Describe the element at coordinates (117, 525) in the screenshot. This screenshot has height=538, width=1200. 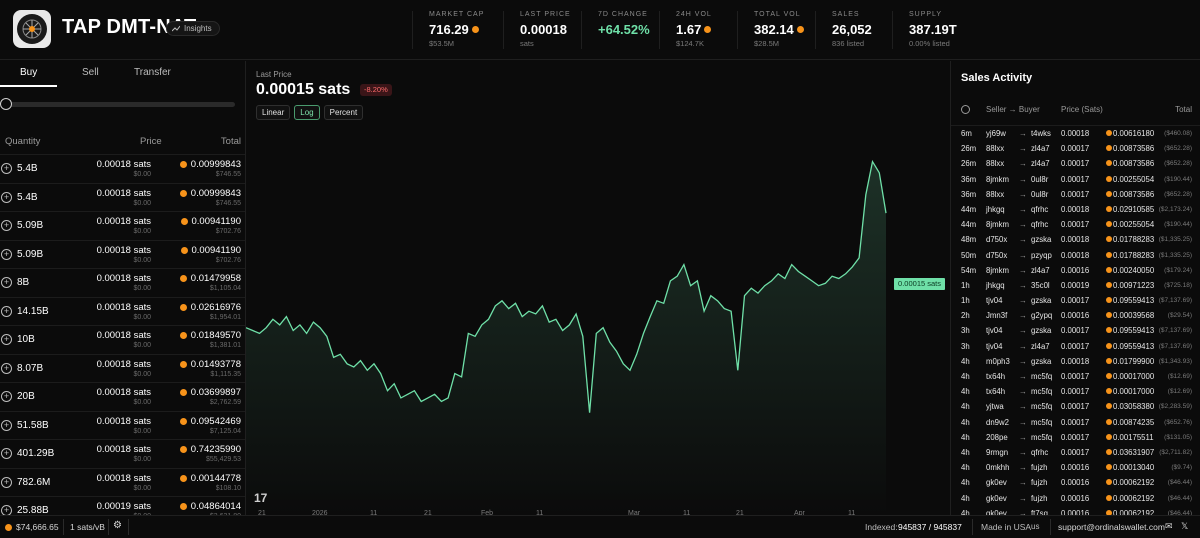
I see `settings-icon: ⚙` at that location.